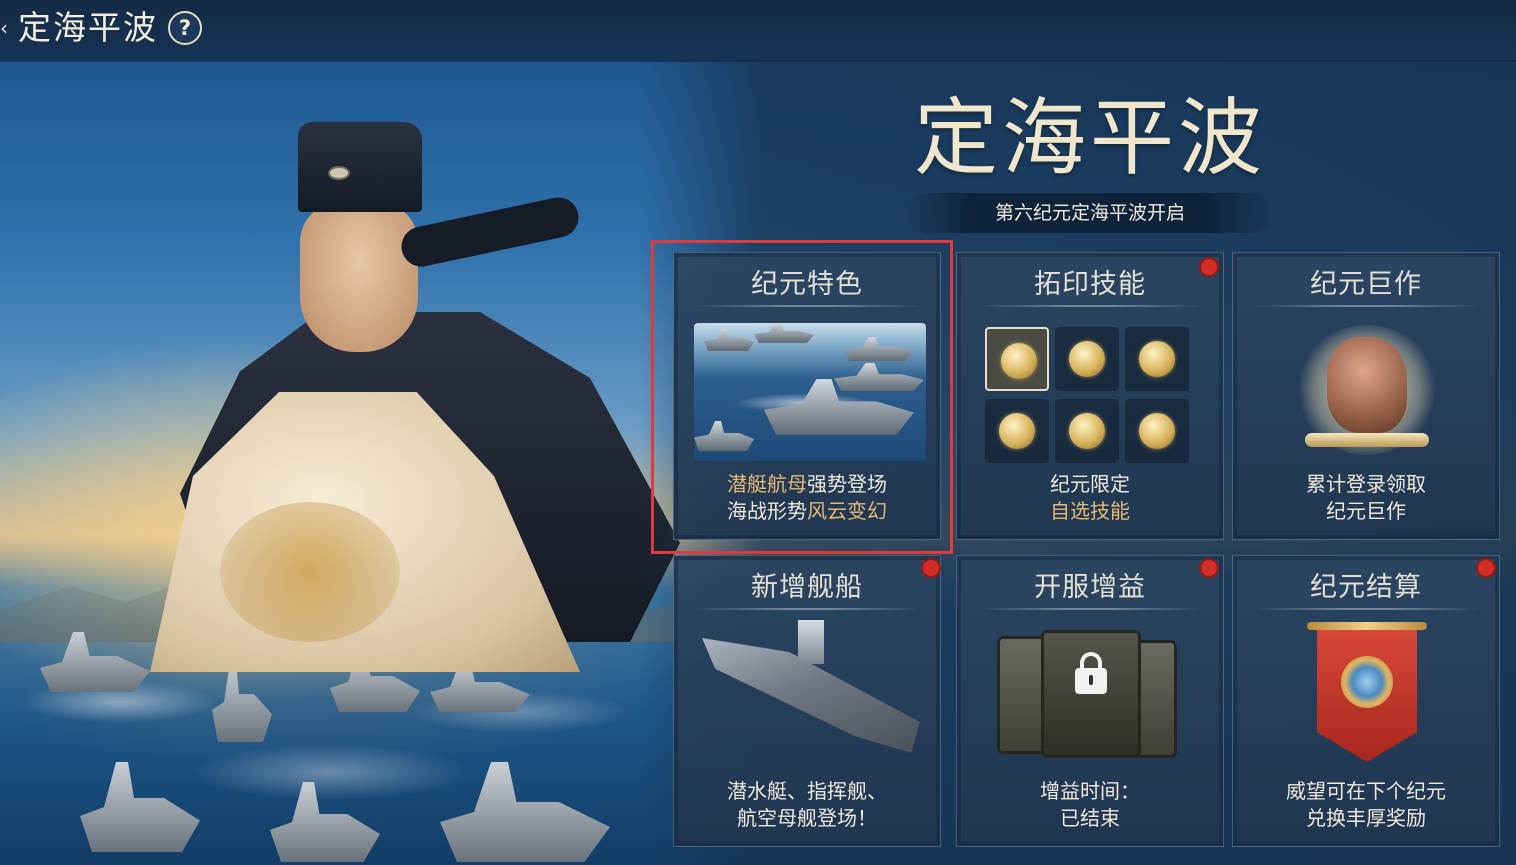  What do you see at coordinates (1090, 805) in the screenshot?
I see `card-description: 增益时间： 已结束` at bounding box center [1090, 805].